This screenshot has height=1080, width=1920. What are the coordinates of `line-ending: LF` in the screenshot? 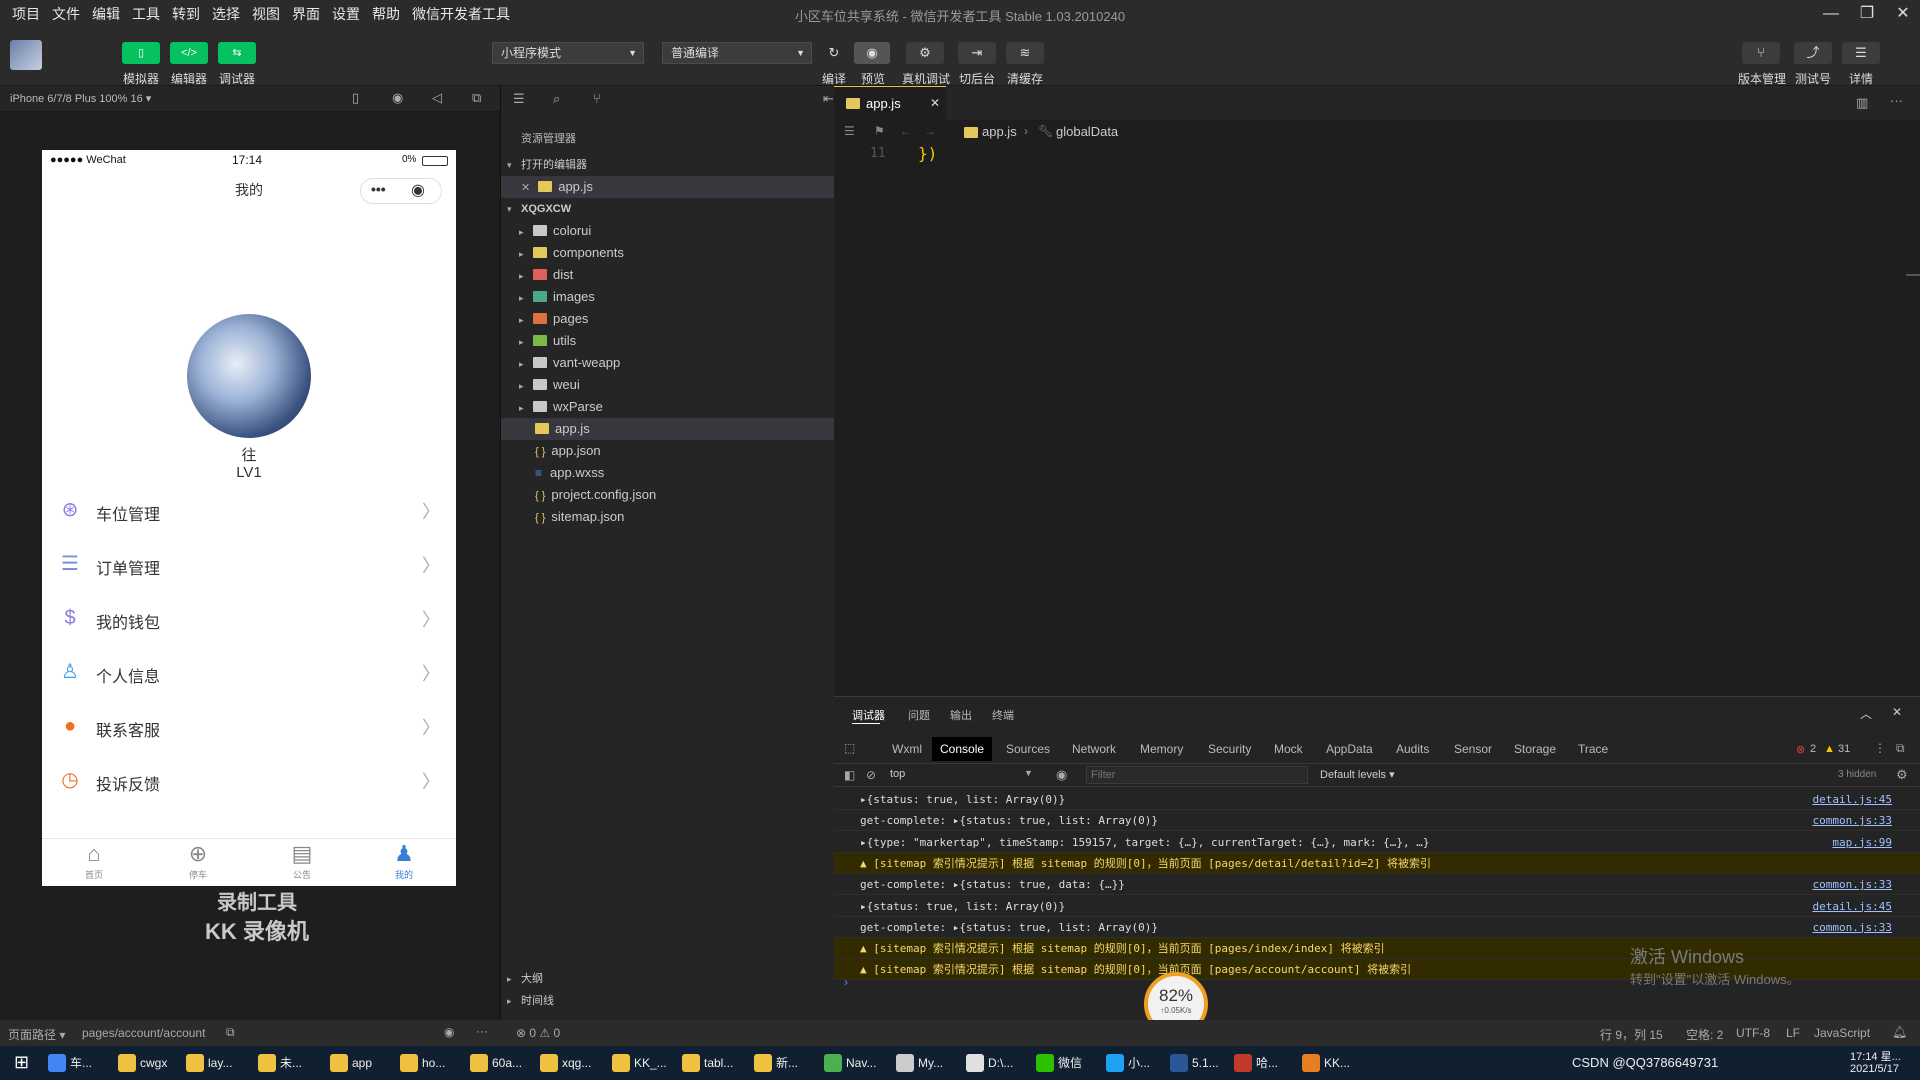 It's located at (1793, 1033).